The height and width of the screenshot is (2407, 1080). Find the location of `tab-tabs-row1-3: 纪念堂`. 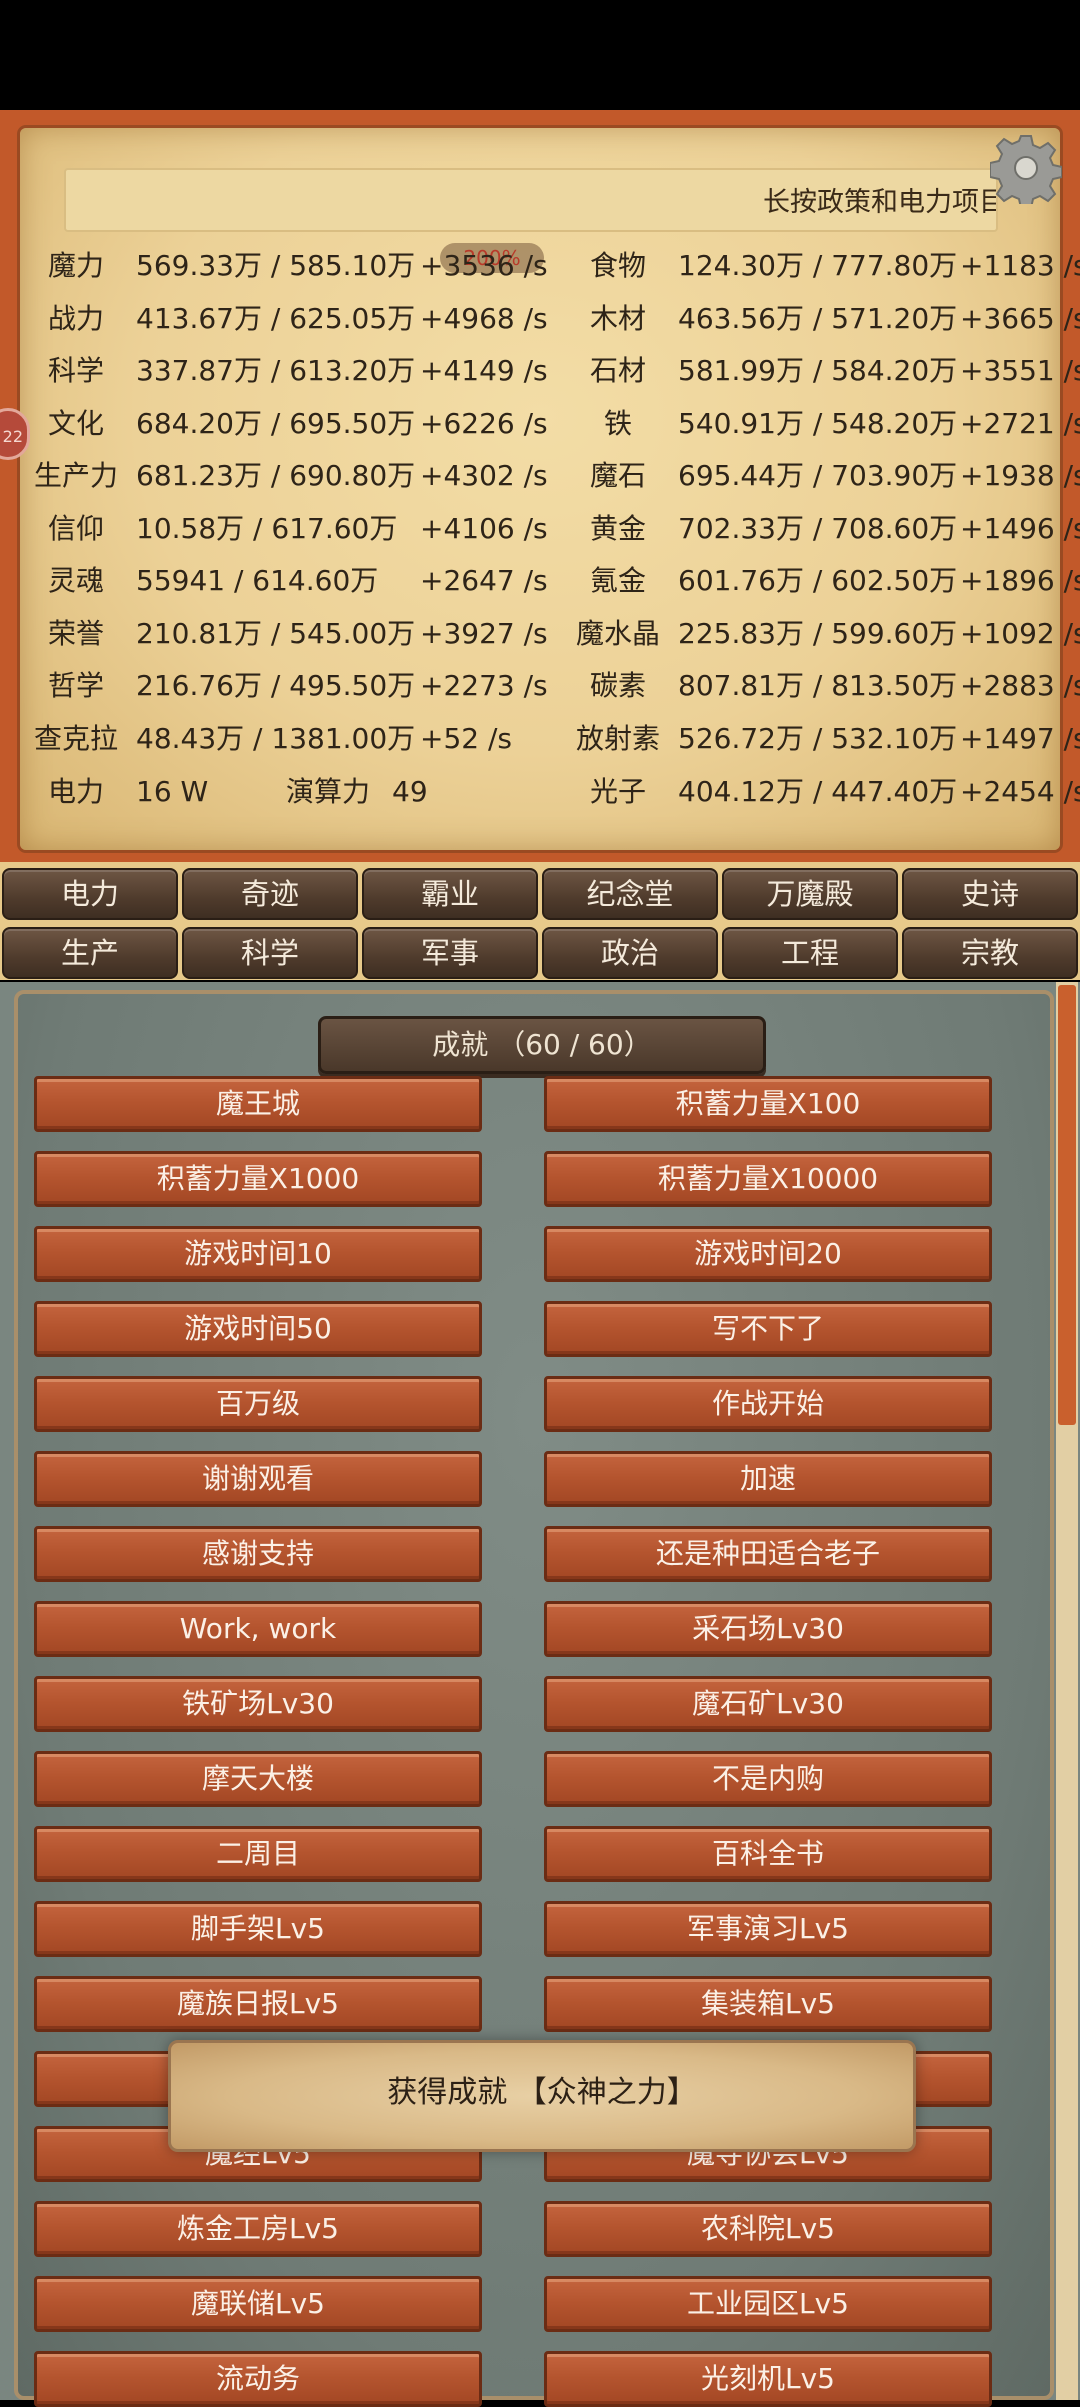

tab-tabs-row1-3: 纪念堂 is located at coordinates (630, 894).